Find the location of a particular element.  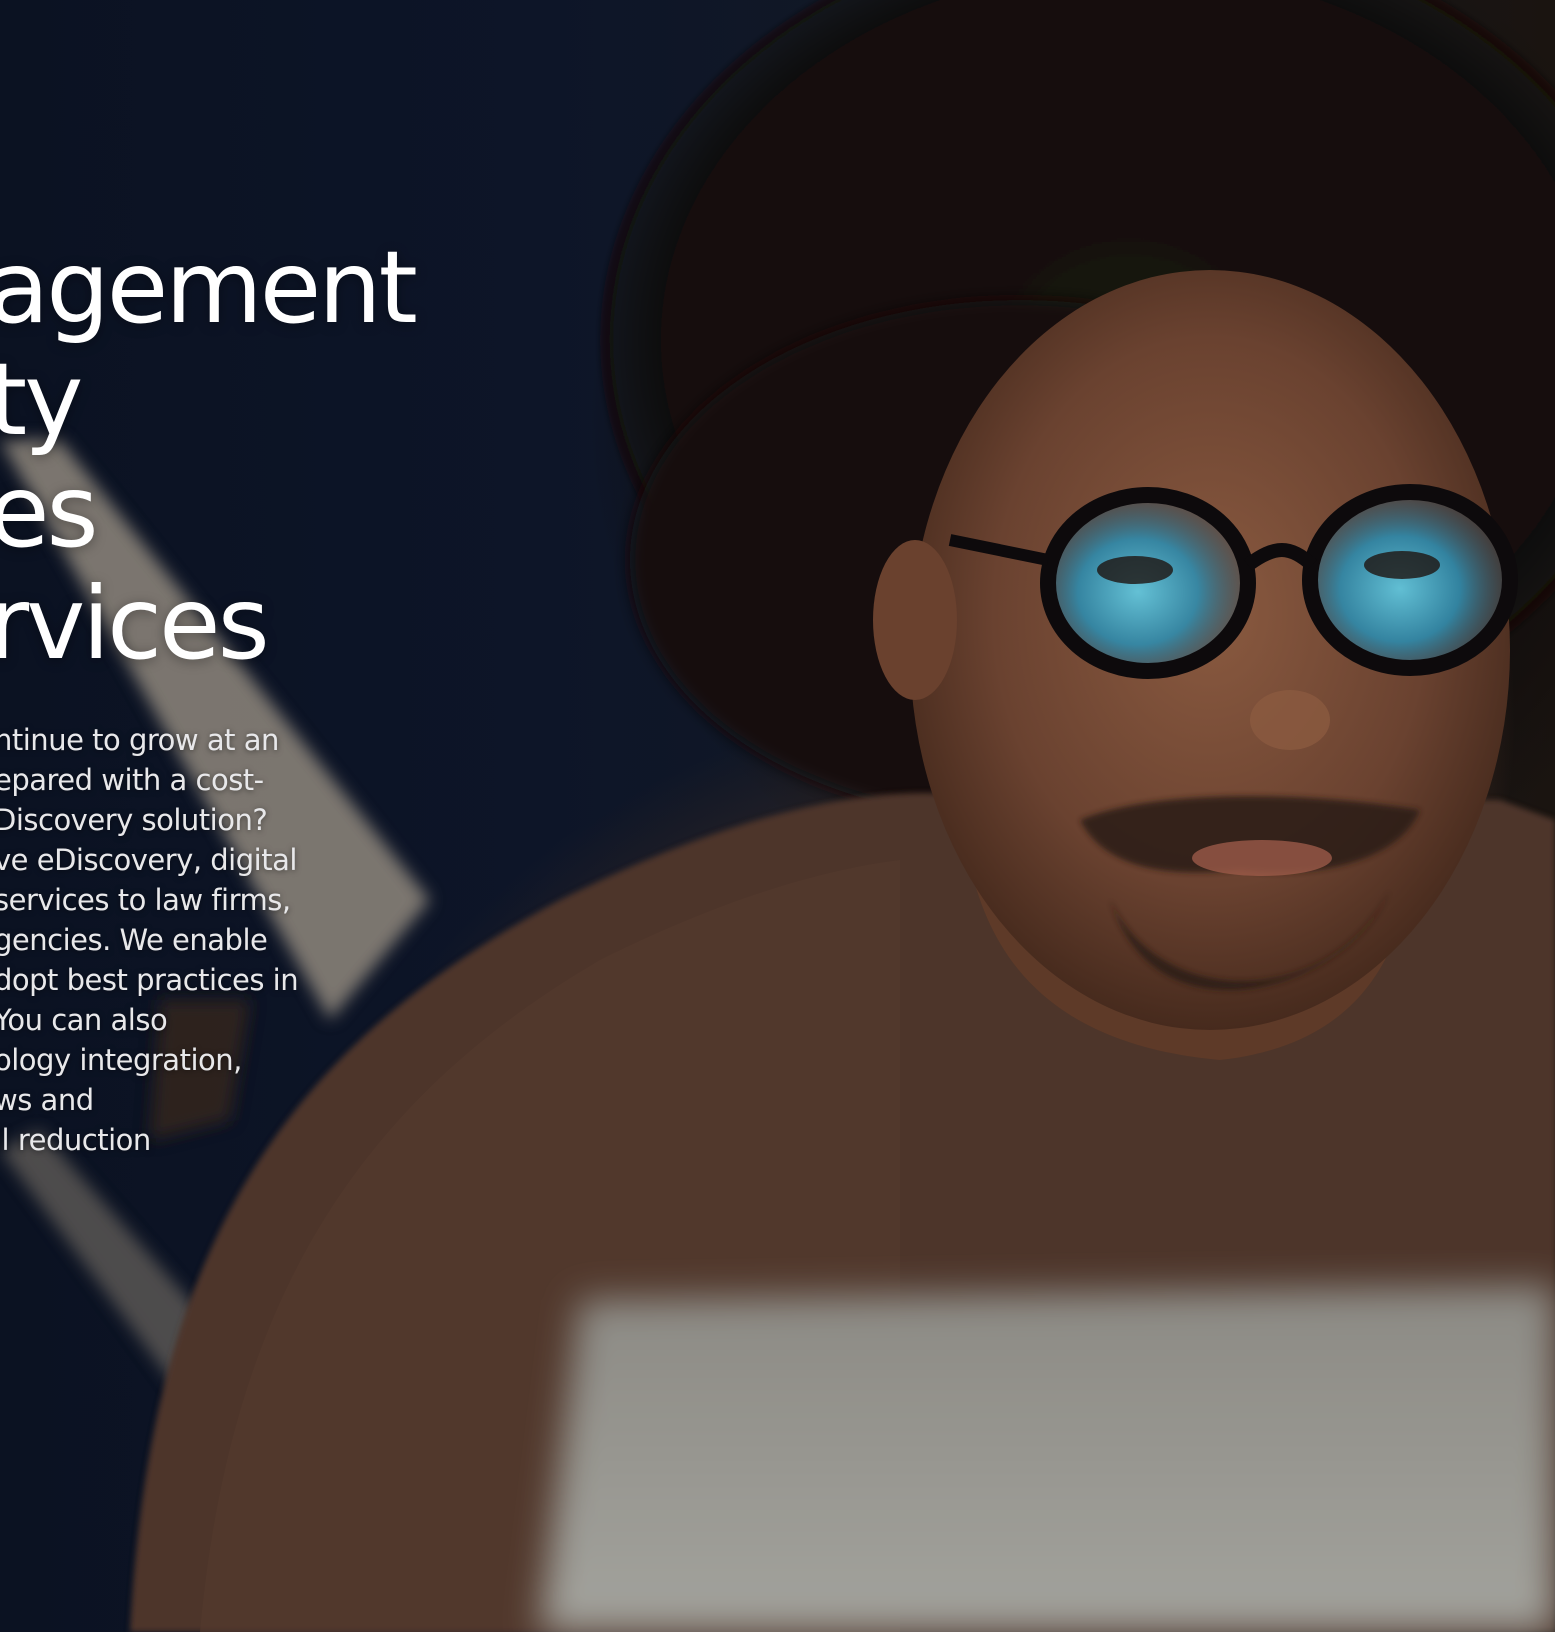

hero-description-line: Discovery solution? is located at coordinates (134, 820).